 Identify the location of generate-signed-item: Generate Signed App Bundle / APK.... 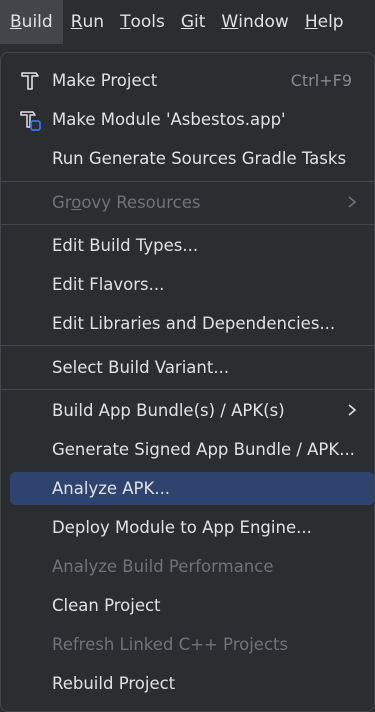
(192, 449).